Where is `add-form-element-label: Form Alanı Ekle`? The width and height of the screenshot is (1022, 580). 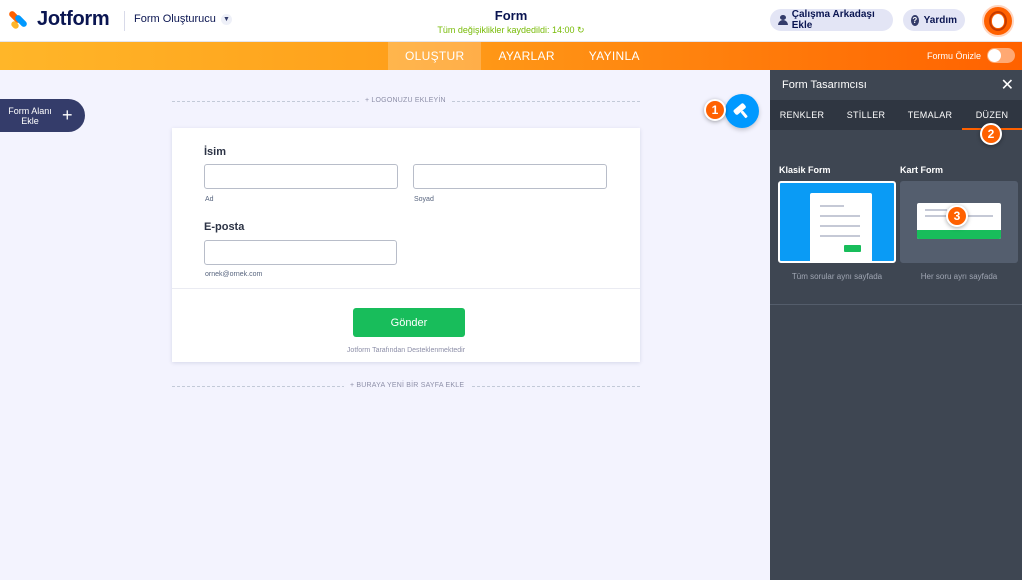 add-form-element-label: Form Alanı Ekle is located at coordinates (30, 115).